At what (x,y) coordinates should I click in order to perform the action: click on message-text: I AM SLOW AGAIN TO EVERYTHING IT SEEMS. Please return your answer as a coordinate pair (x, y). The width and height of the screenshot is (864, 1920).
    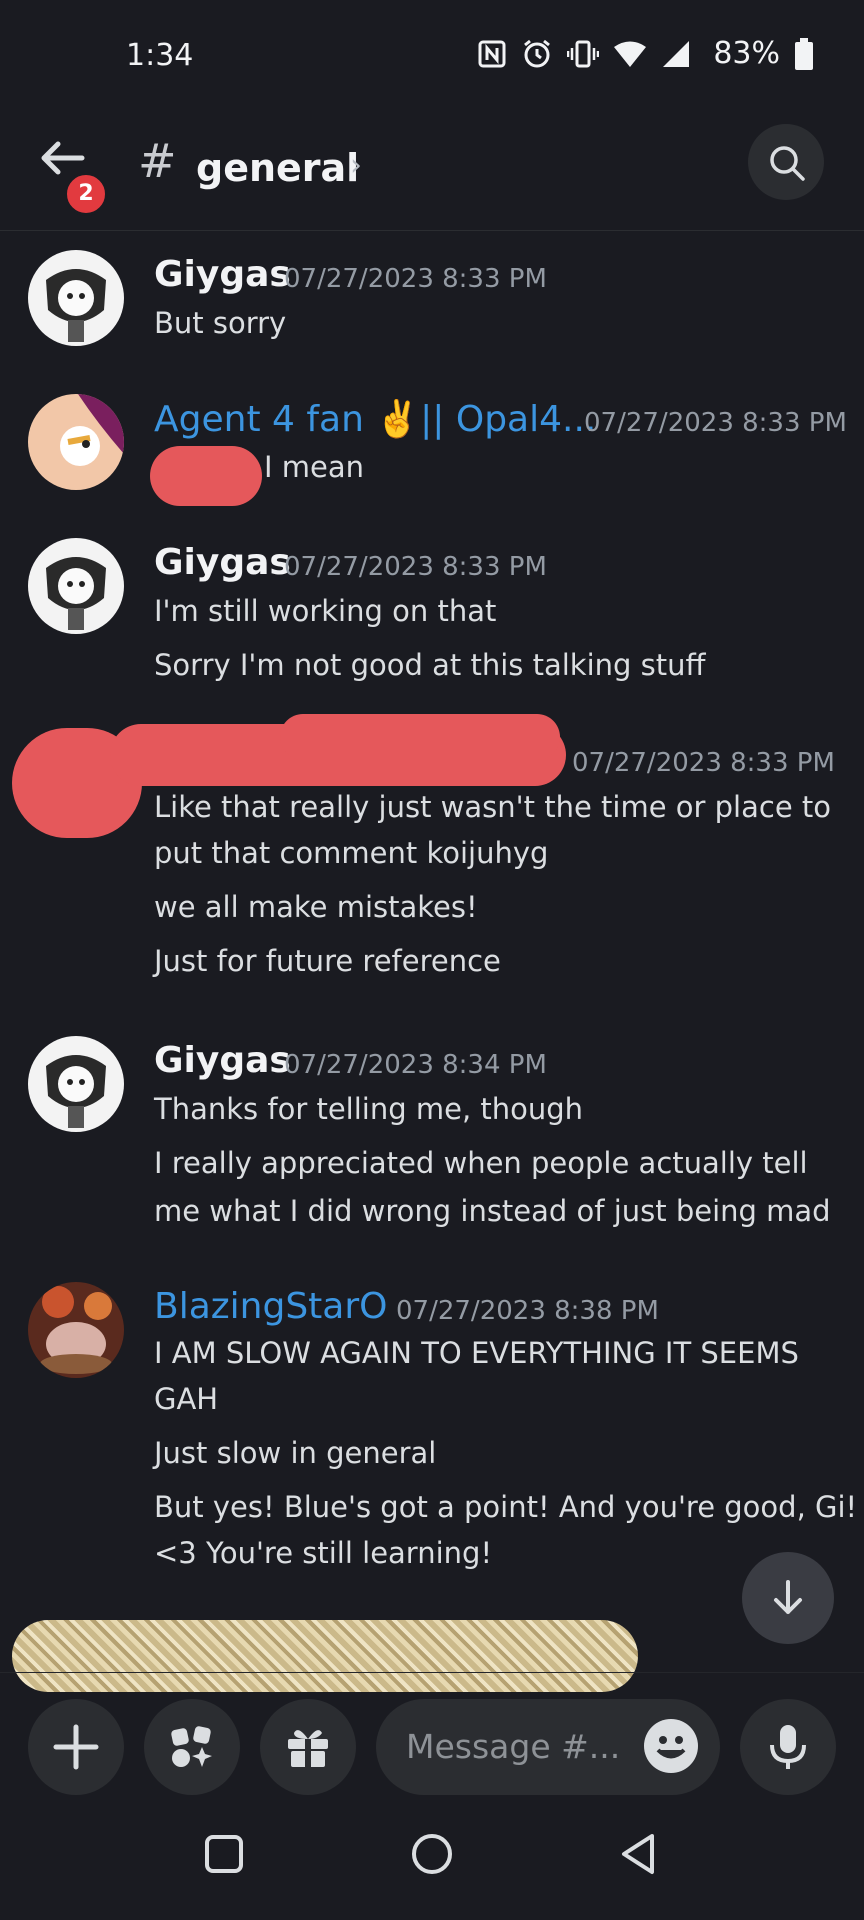
    Looking at the image, I should click on (476, 1353).